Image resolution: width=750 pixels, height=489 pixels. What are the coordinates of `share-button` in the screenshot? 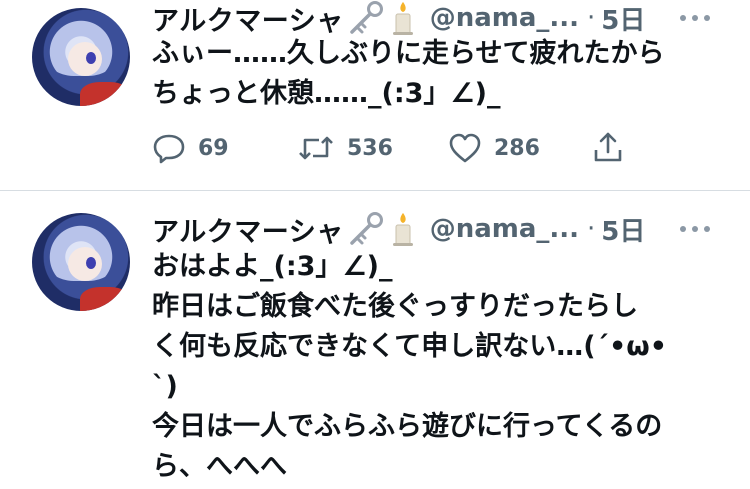 It's located at (608, 147).